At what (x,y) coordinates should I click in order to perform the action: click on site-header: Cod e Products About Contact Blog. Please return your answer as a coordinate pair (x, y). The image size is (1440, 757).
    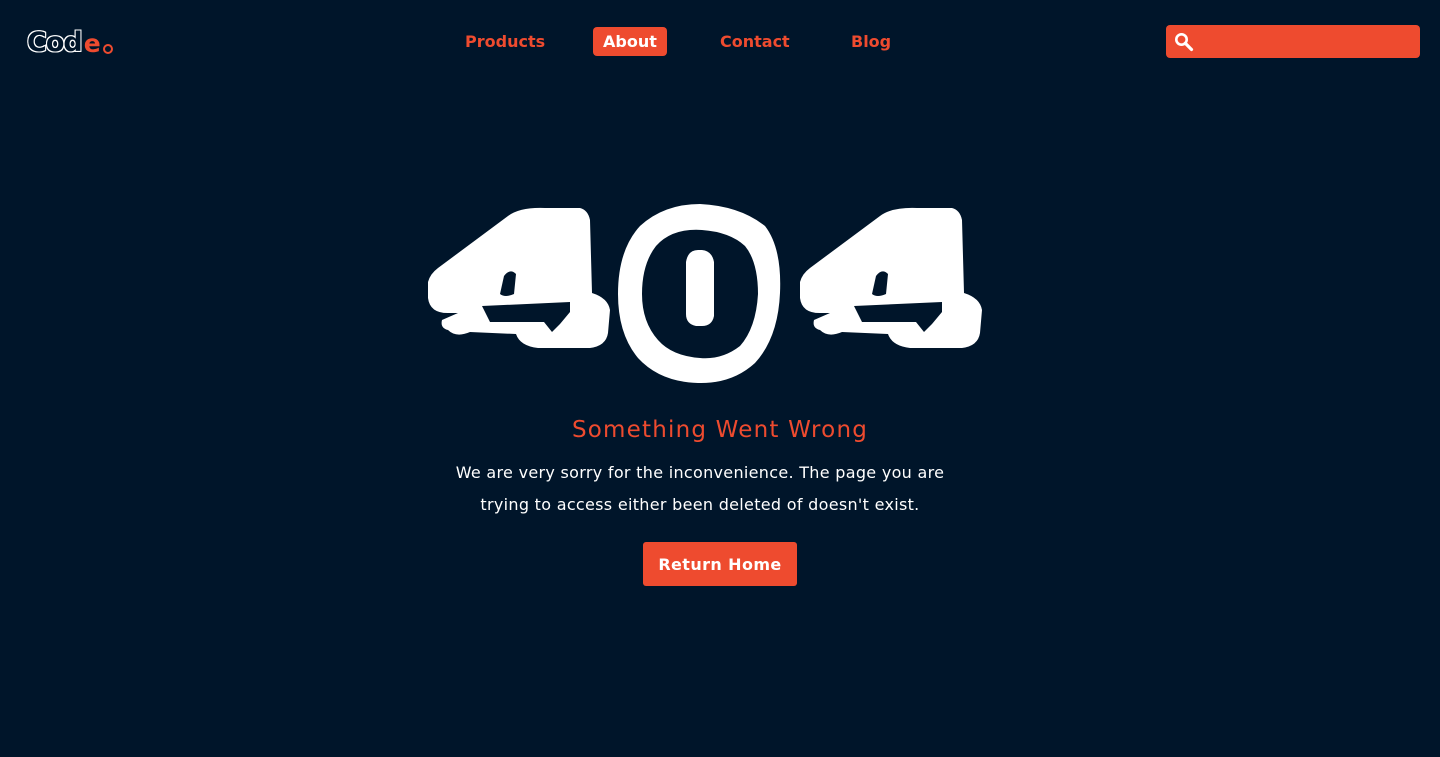
    Looking at the image, I should click on (720, 42).